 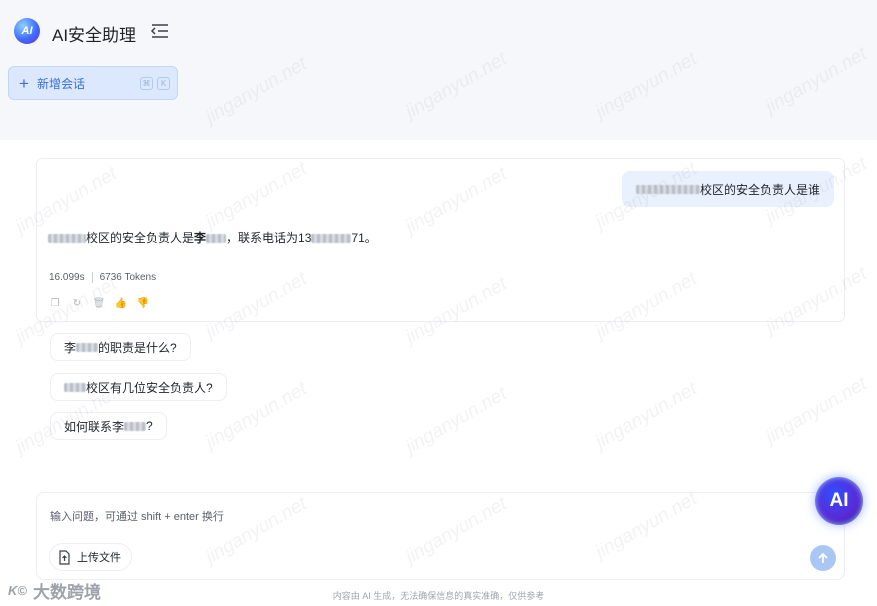 I want to click on user-message-text: 校区的安全负责人是谁, so click(x=759, y=189).